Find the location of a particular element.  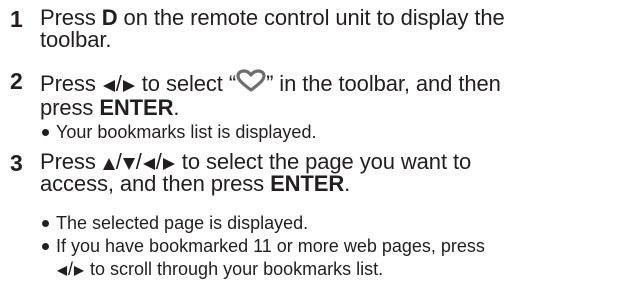

down-triangle-icon is located at coordinates (129, 163).